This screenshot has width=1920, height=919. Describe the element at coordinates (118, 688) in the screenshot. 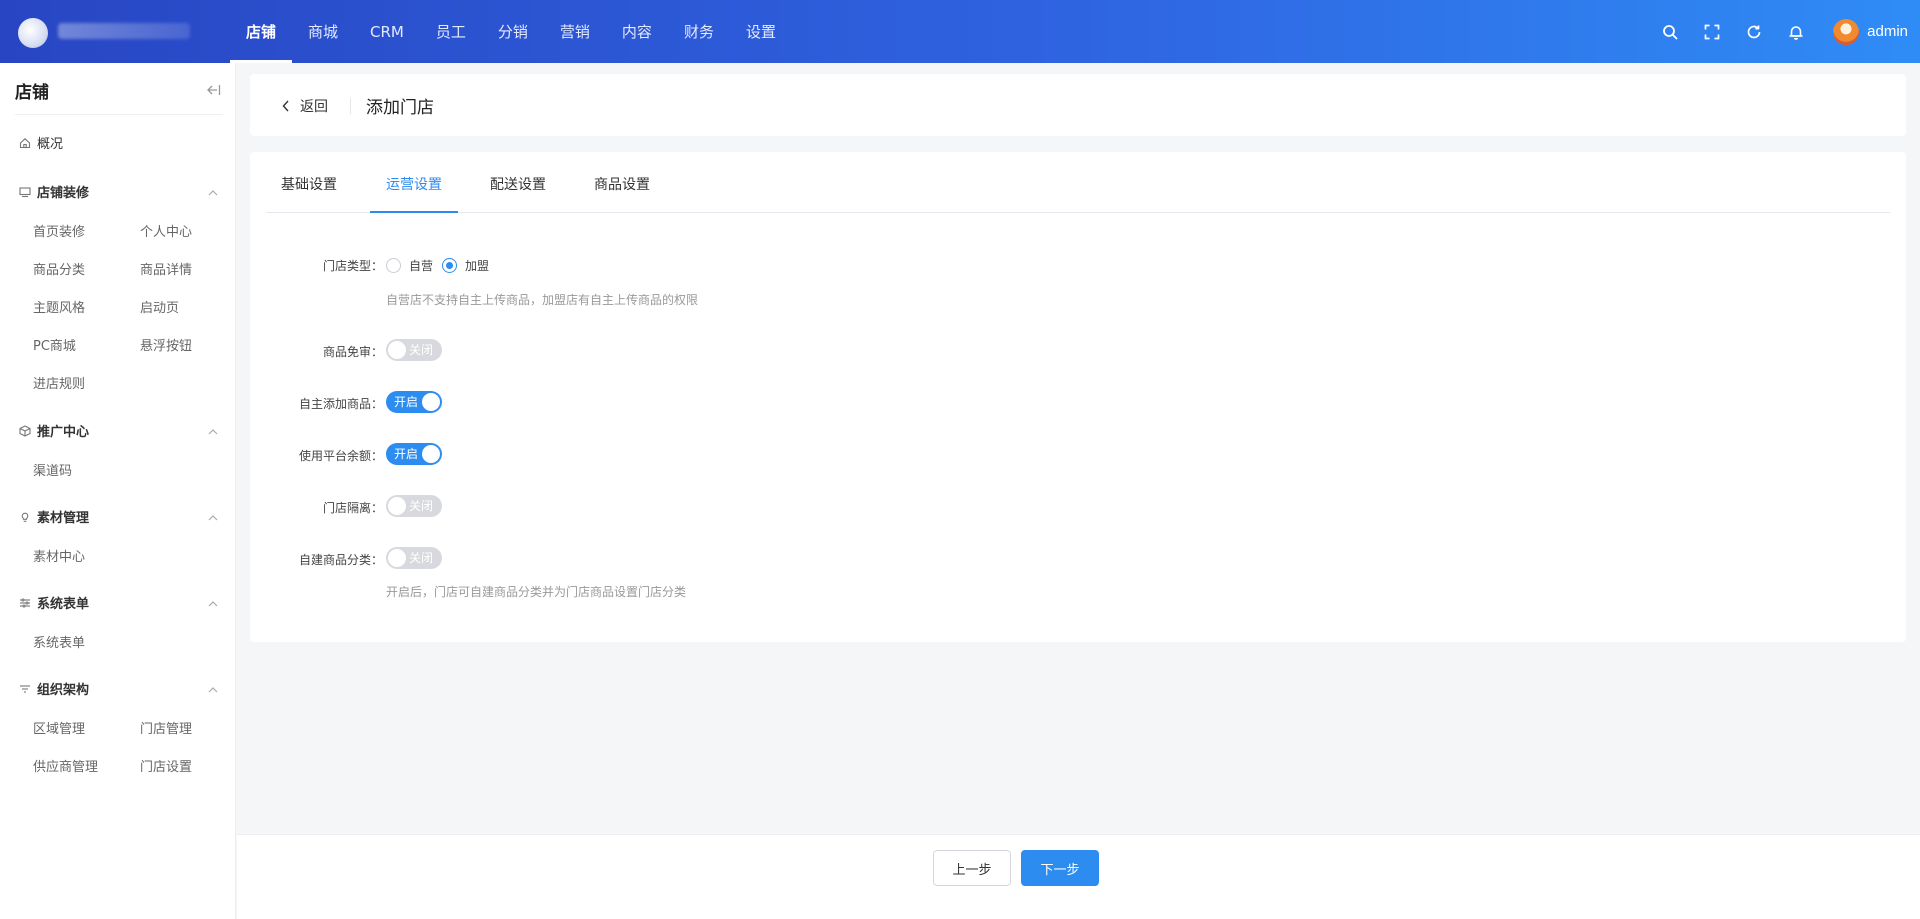

I see `sidebar-group-organization: 组织架构` at that location.